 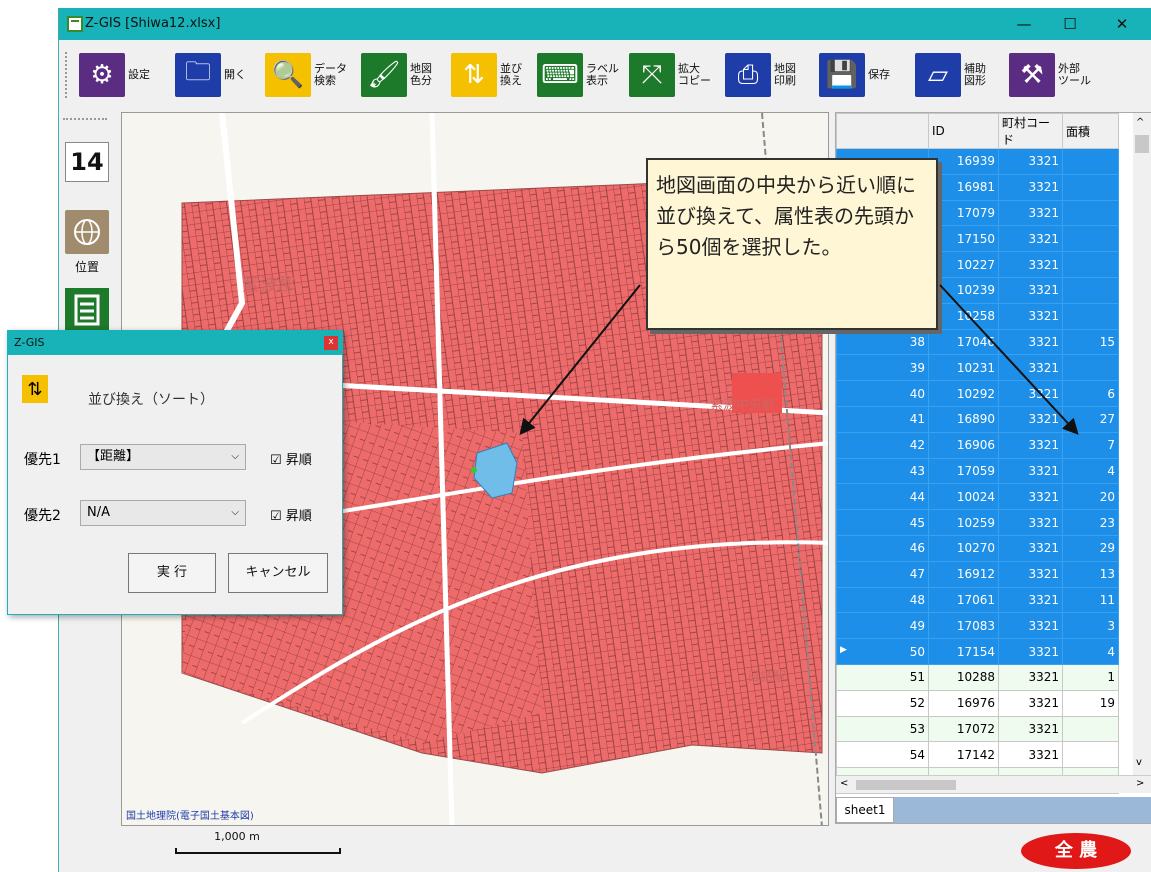 What do you see at coordinates (1090, 703) in the screenshot?
I see `area-cell: 19` at bounding box center [1090, 703].